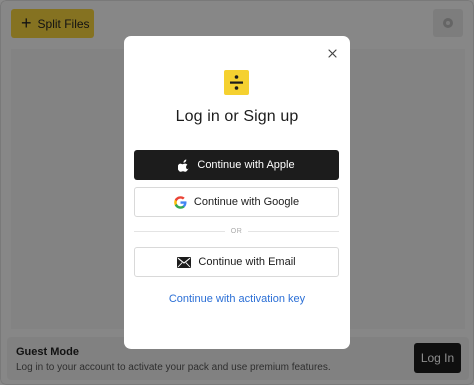  I want to click on app-logo, so click(236, 82).